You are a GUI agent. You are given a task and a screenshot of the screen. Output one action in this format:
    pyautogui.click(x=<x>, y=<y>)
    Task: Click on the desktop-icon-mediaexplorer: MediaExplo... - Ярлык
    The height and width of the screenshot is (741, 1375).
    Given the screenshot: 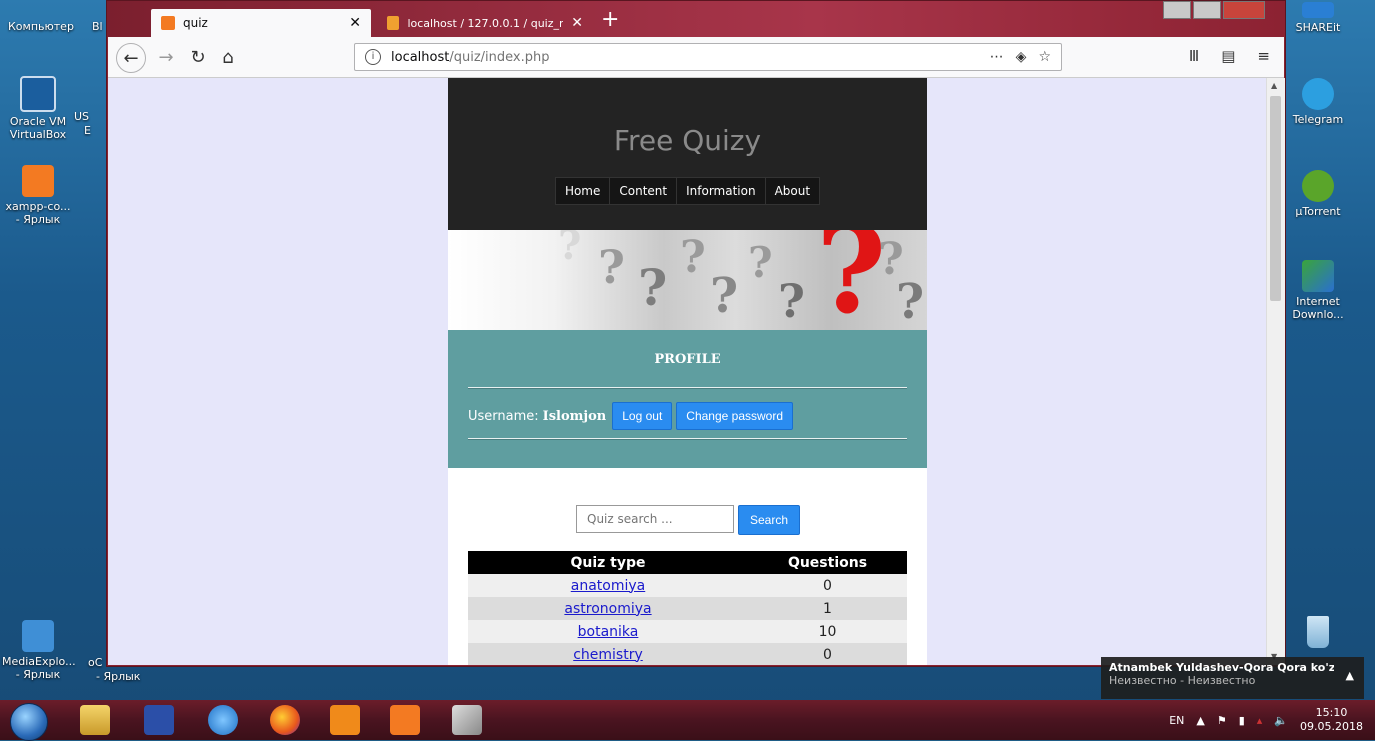 What is the action you would take?
    pyautogui.click(x=39, y=650)
    